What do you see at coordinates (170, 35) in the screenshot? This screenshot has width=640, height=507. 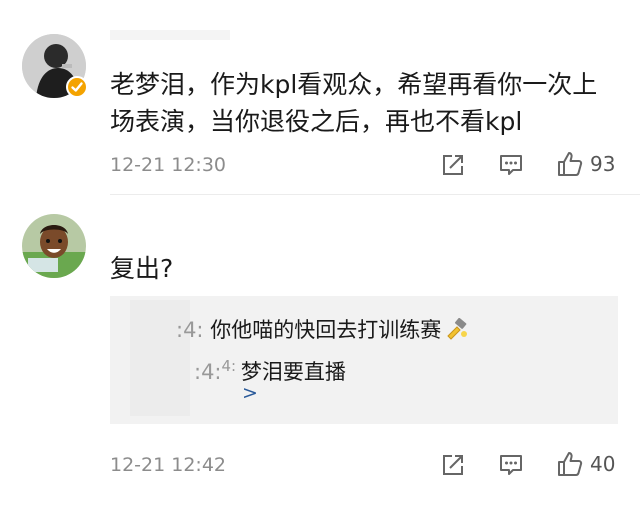 I see `username-obscured` at bounding box center [170, 35].